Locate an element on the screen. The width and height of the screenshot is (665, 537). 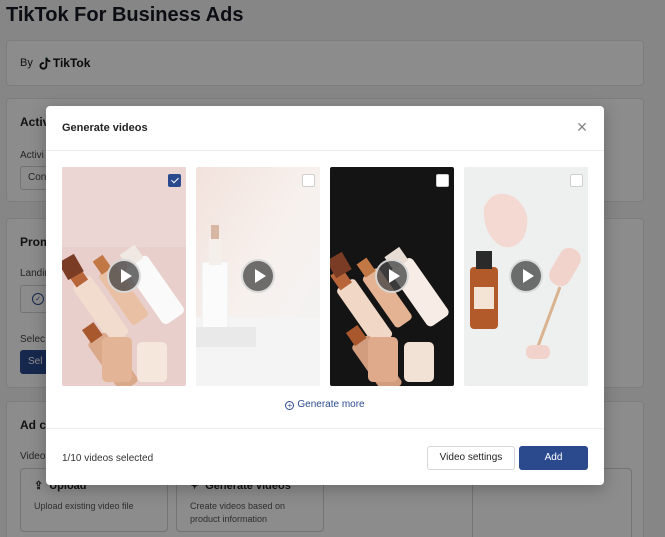
add-button: Add is located at coordinates (553, 458).